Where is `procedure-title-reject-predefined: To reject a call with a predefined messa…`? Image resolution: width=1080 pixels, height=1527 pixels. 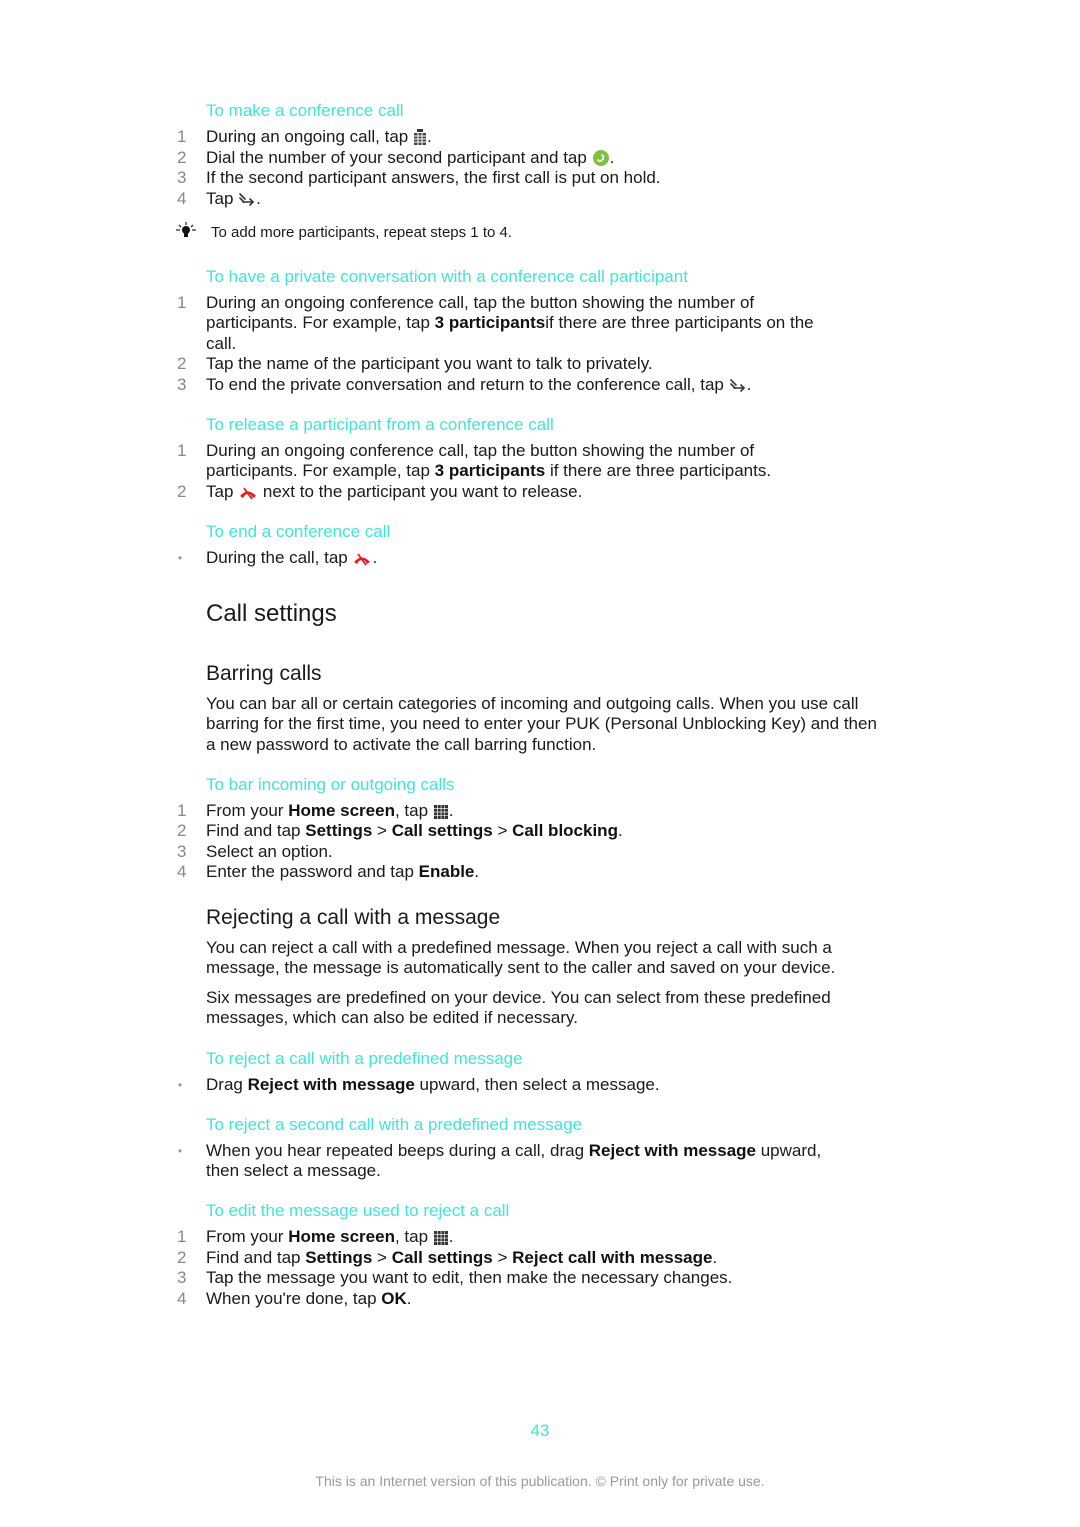
procedure-title-reject-predefined: To reject a call with a predefined messa… is located at coordinates (364, 1058).